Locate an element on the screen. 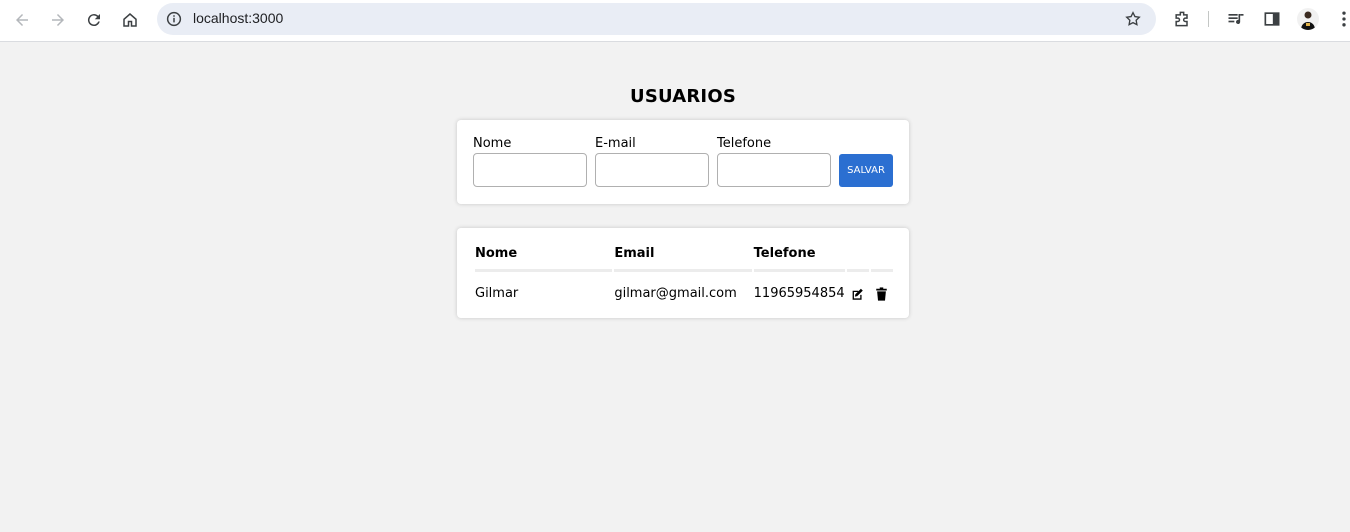  save-button: SALVAR is located at coordinates (866, 170).